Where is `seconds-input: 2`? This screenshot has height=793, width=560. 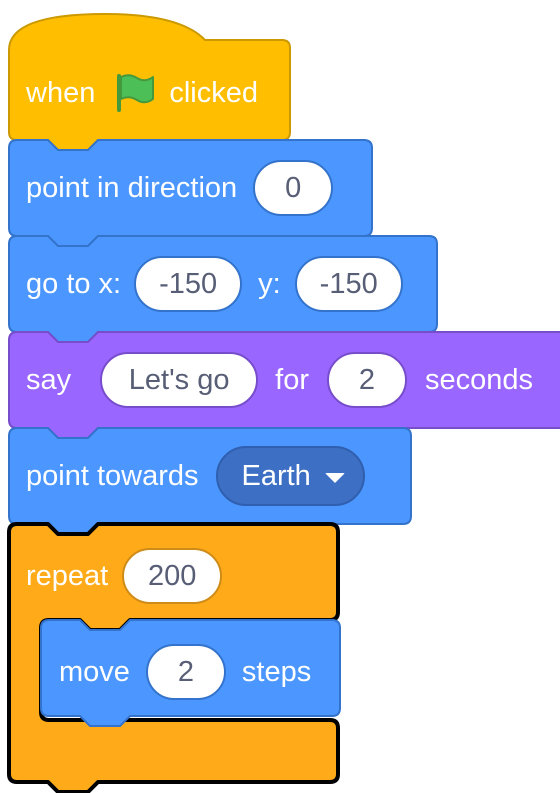 seconds-input: 2 is located at coordinates (366, 380).